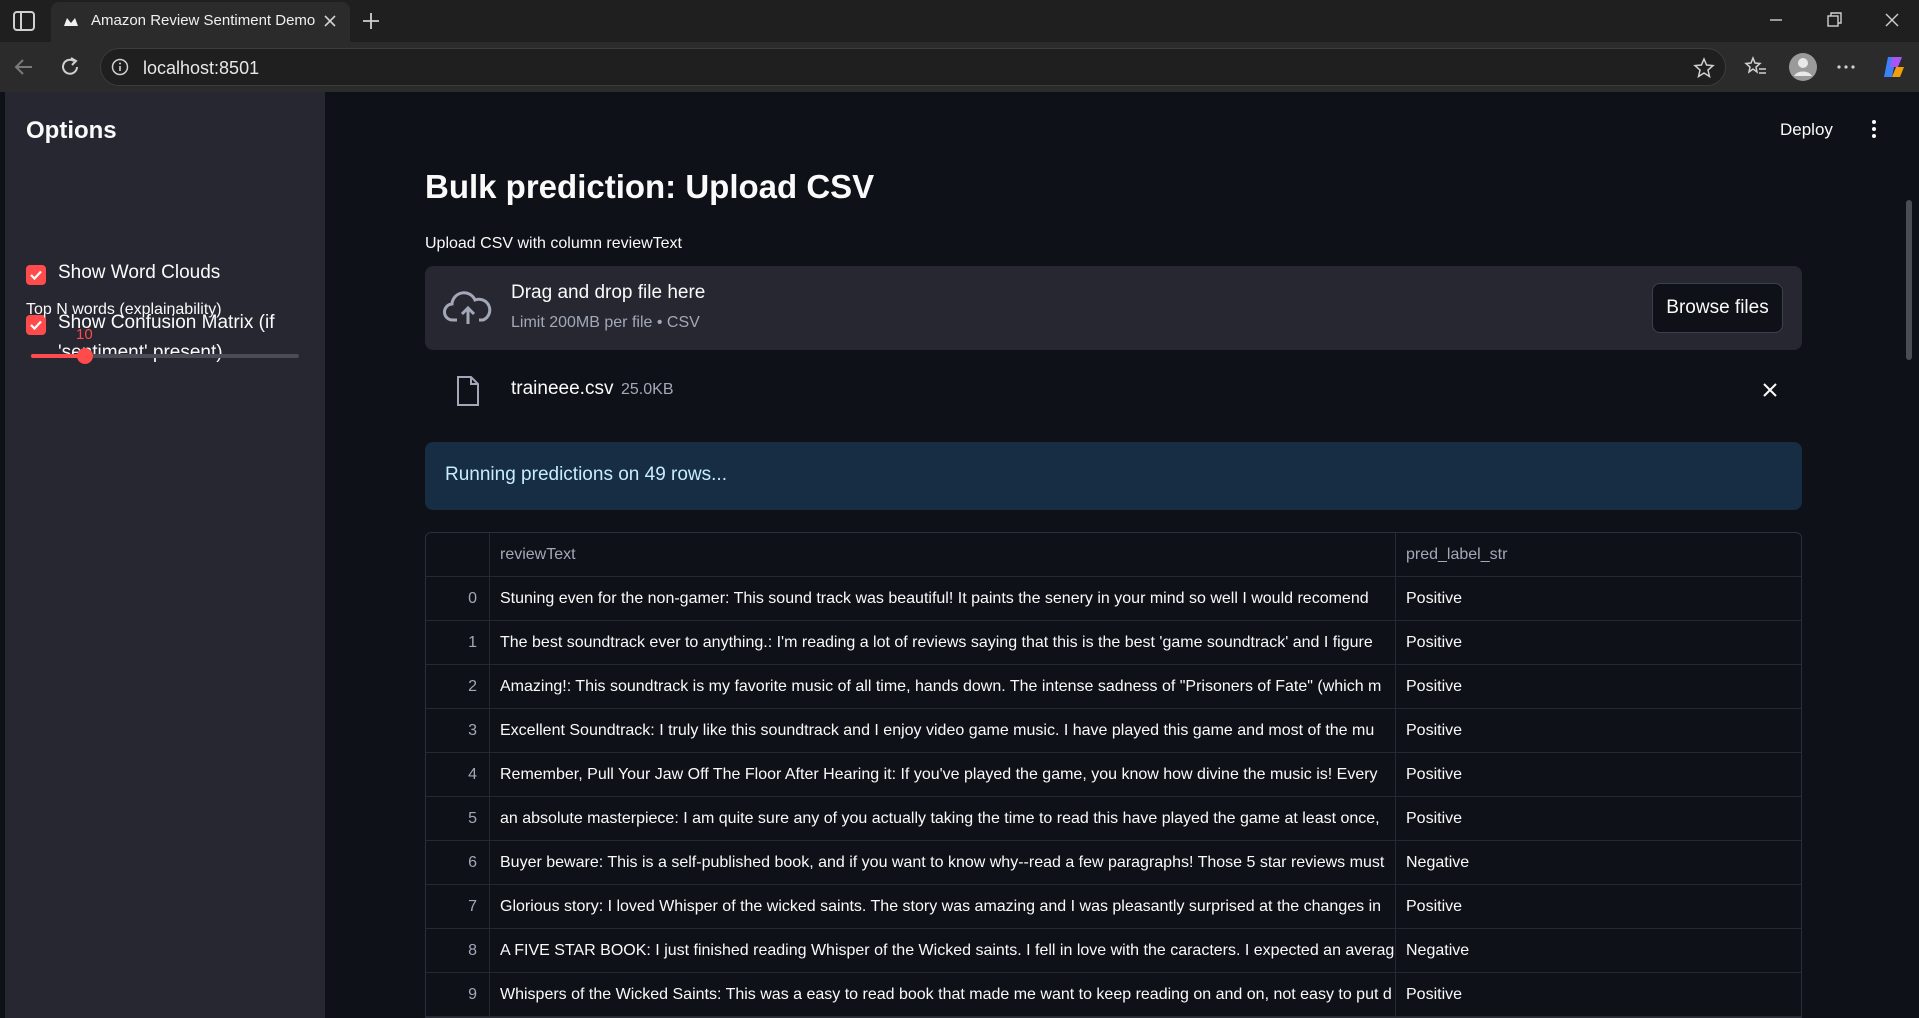  What do you see at coordinates (959, 21) in the screenshot?
I see `browser-tab-bar: Amazon Review Sentiment Demo` at bounding box center [959, 21].